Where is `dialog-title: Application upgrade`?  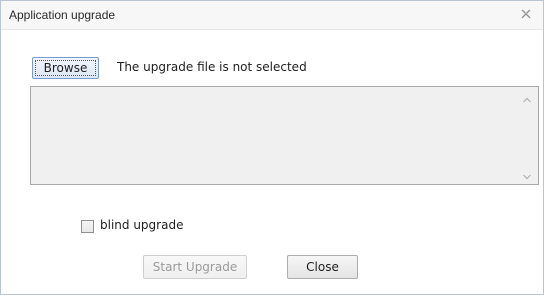
dialog-title: Application upgrade is located at coordinates (62, 15).